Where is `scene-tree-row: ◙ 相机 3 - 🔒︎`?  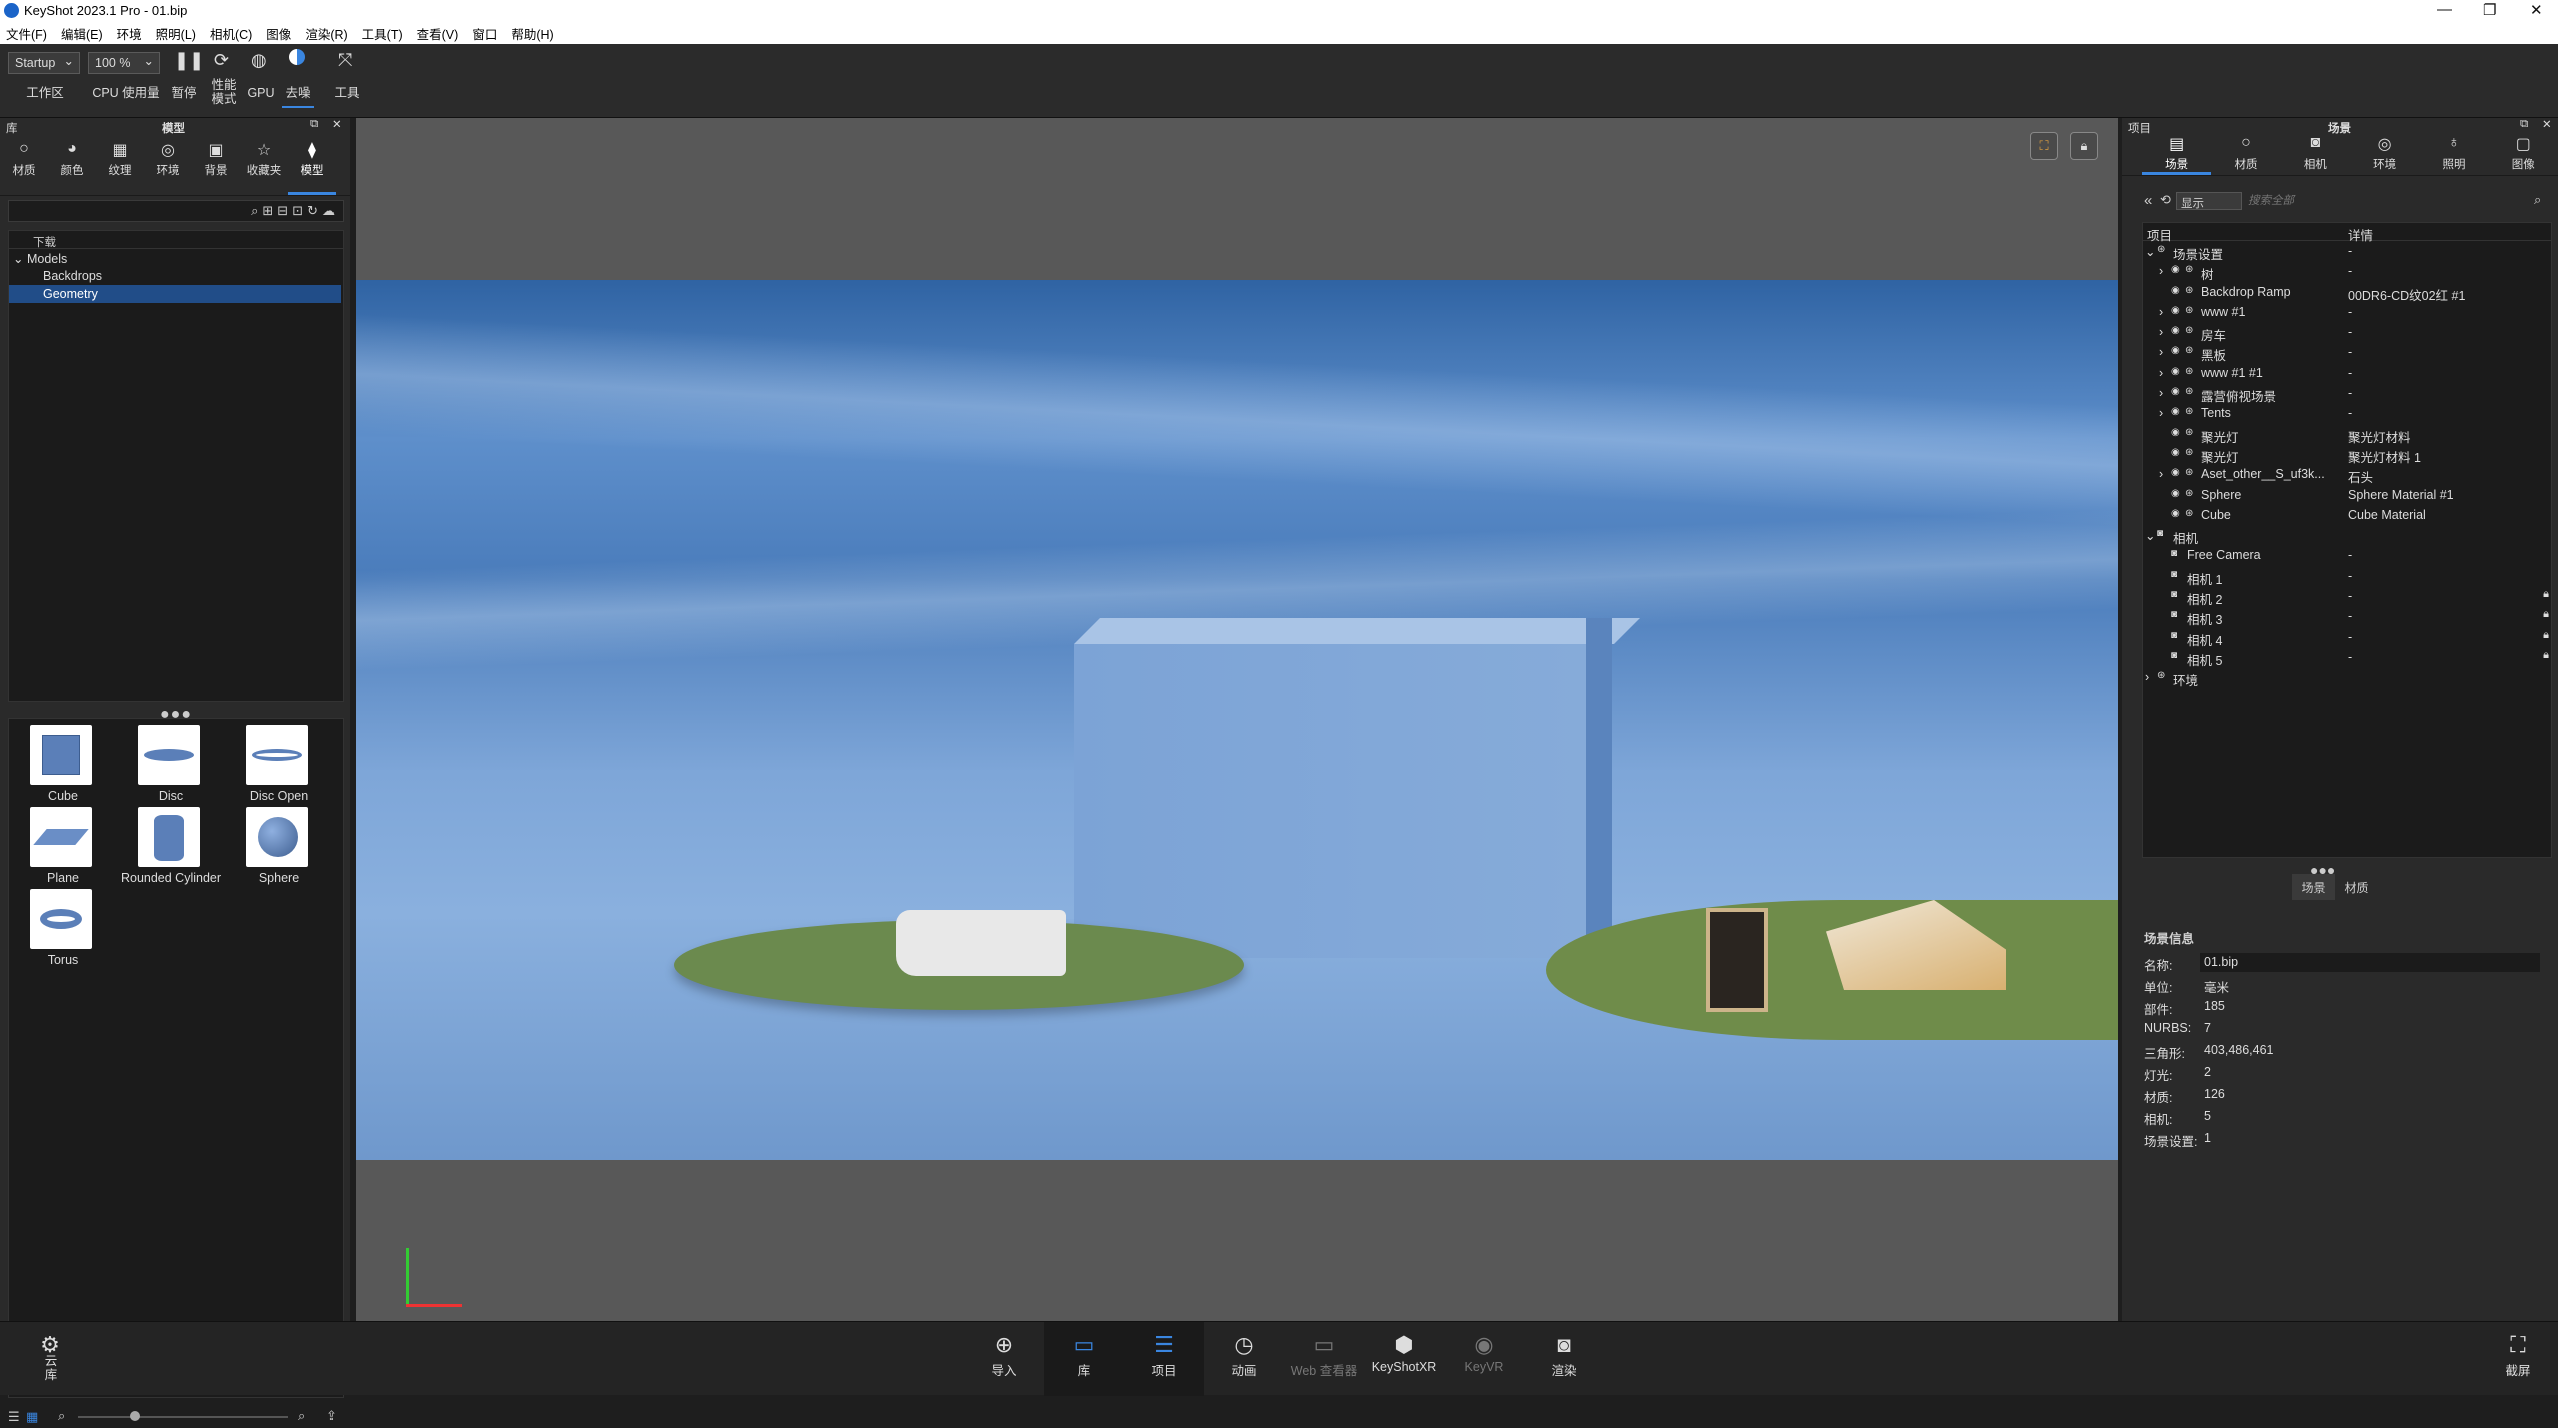
scene-tree-row: ◙ 相机 3 - 🔒︎ is located at coordinates (2347, 616).